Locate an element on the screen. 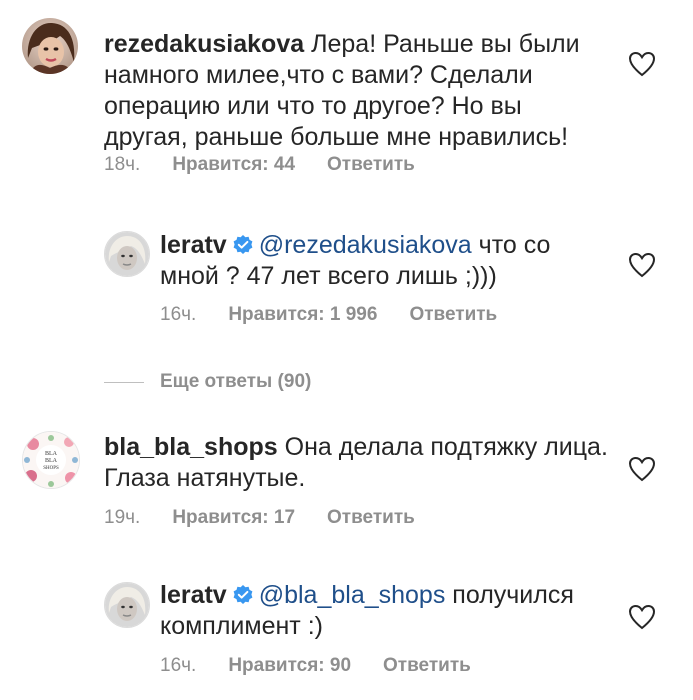 The height and width of the screenshot is (700, 693). likes-count: Нравится: 44 is located at coordinates (233, 164).